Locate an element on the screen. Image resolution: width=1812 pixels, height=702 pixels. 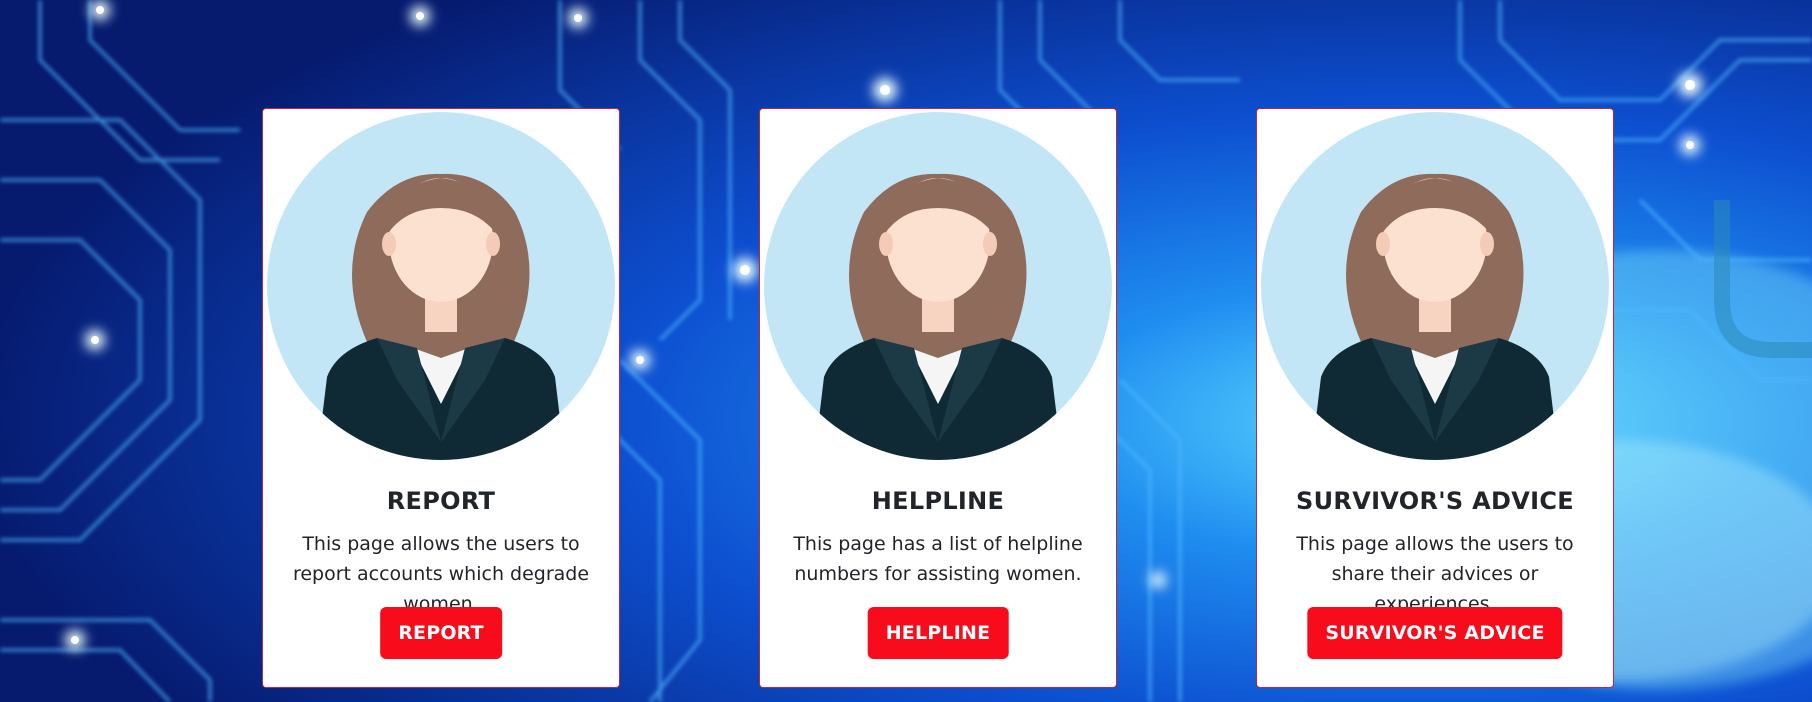
card-title: HELPLINE is located at coordinates (938, 501).